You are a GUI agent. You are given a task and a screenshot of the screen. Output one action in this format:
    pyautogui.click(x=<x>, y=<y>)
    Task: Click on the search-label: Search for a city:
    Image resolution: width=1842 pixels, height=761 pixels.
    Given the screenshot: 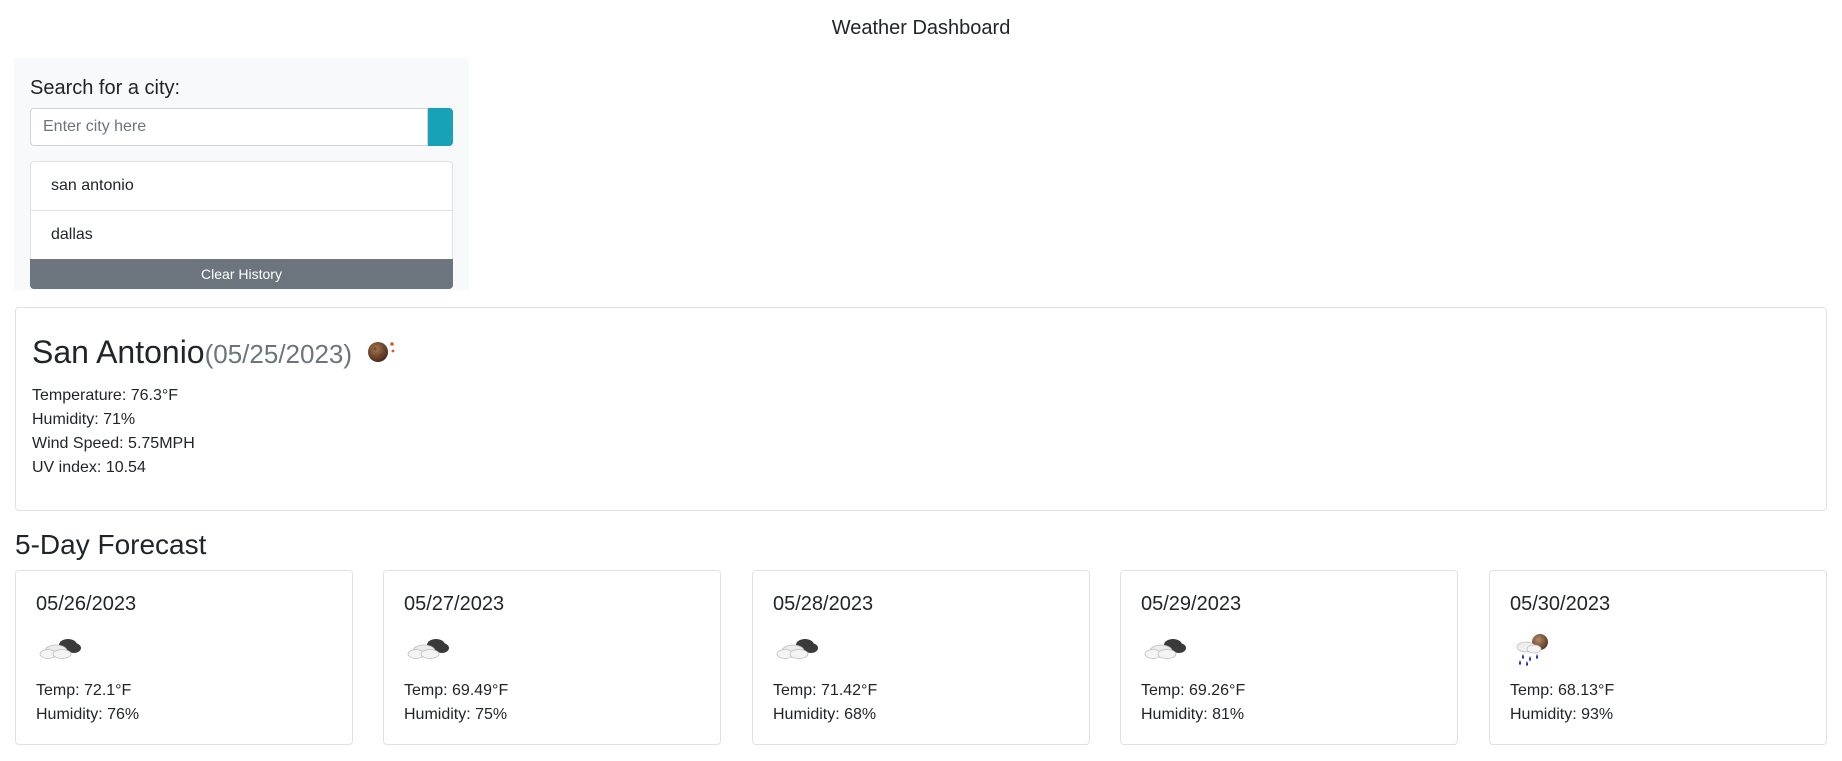 What is the action you would take?
    pyautogui.click(x=105, y=88)
    